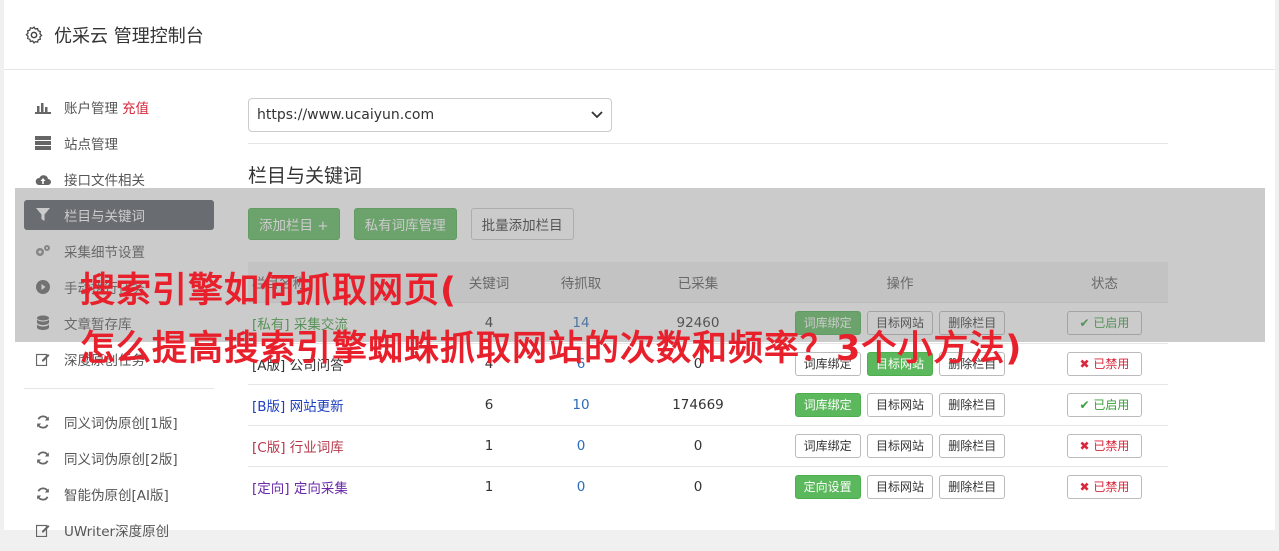  What do you see at coordinates (316, 407) in the screenshot?
I see `column-name: 网站更新` at bounding box center [316, 407].